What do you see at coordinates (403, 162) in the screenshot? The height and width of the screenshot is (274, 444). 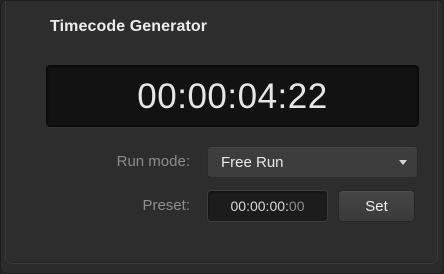 I see `chevron-down-icon` at bounding box center [403, 162].